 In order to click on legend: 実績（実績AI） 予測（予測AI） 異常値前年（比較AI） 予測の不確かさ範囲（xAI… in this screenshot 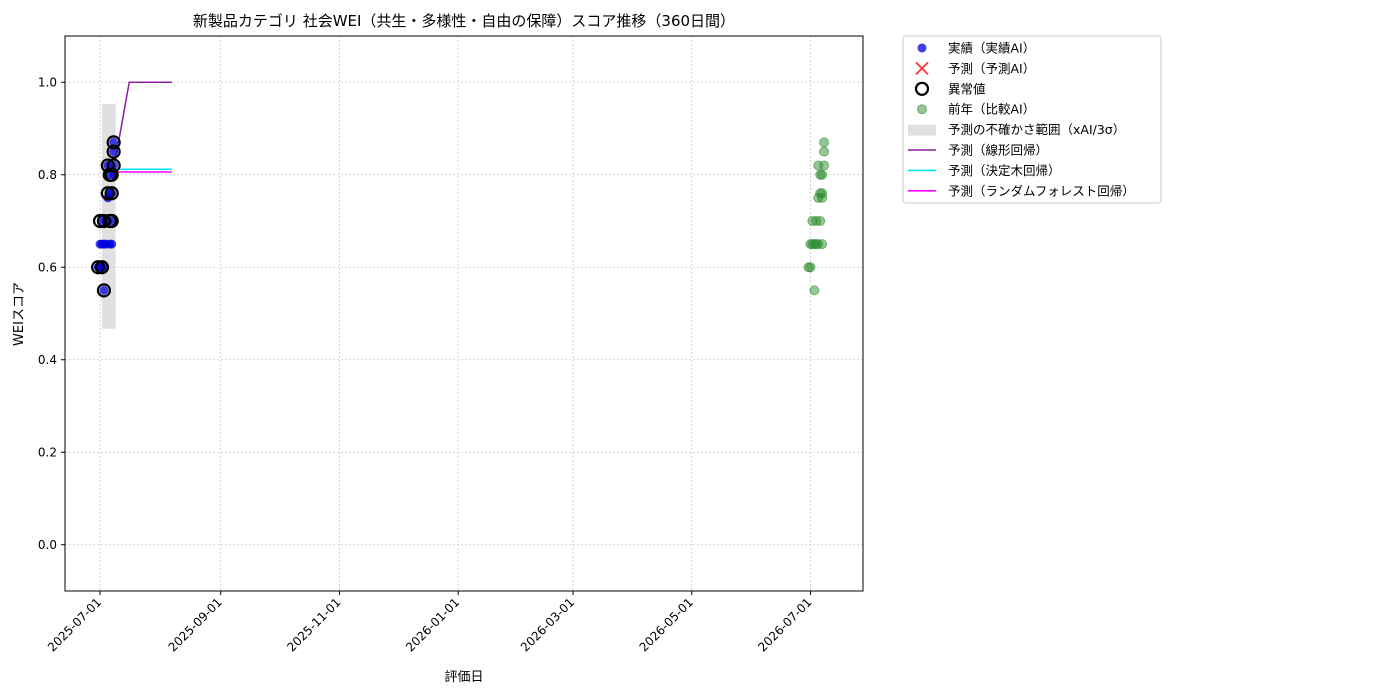, I will do `click(1032, 119)`.